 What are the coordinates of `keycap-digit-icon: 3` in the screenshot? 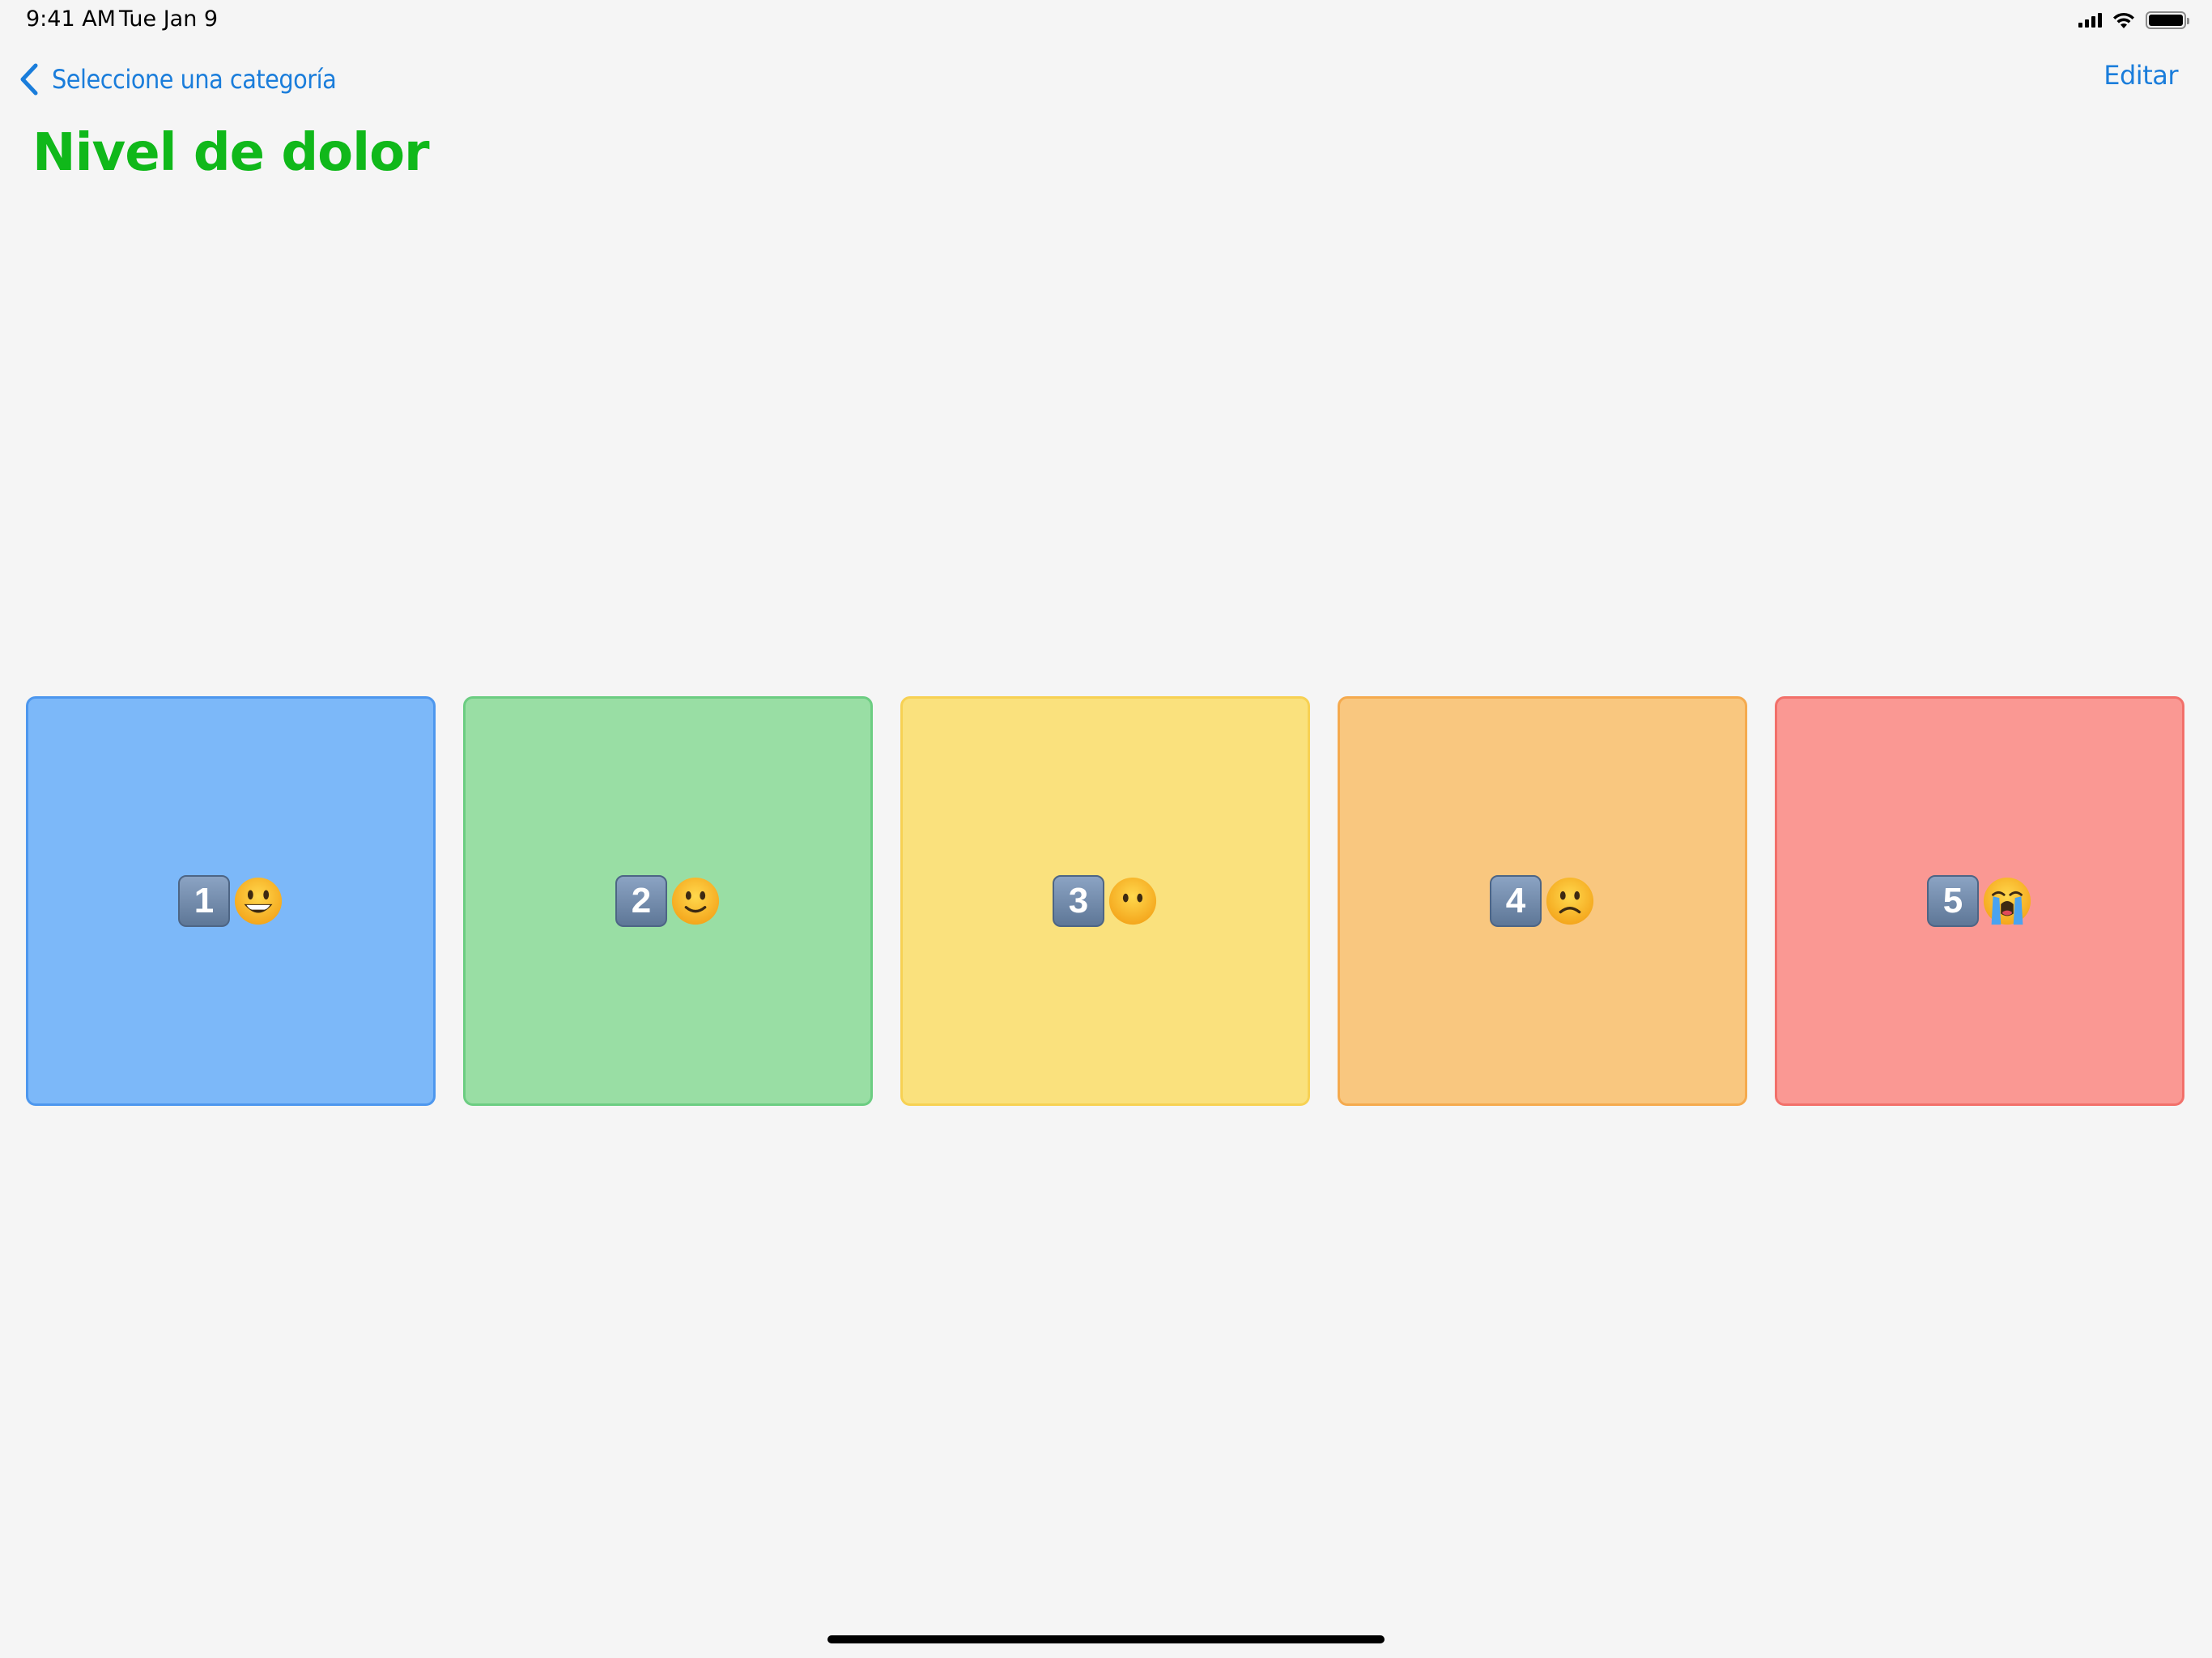 It's located at (1079, 901).